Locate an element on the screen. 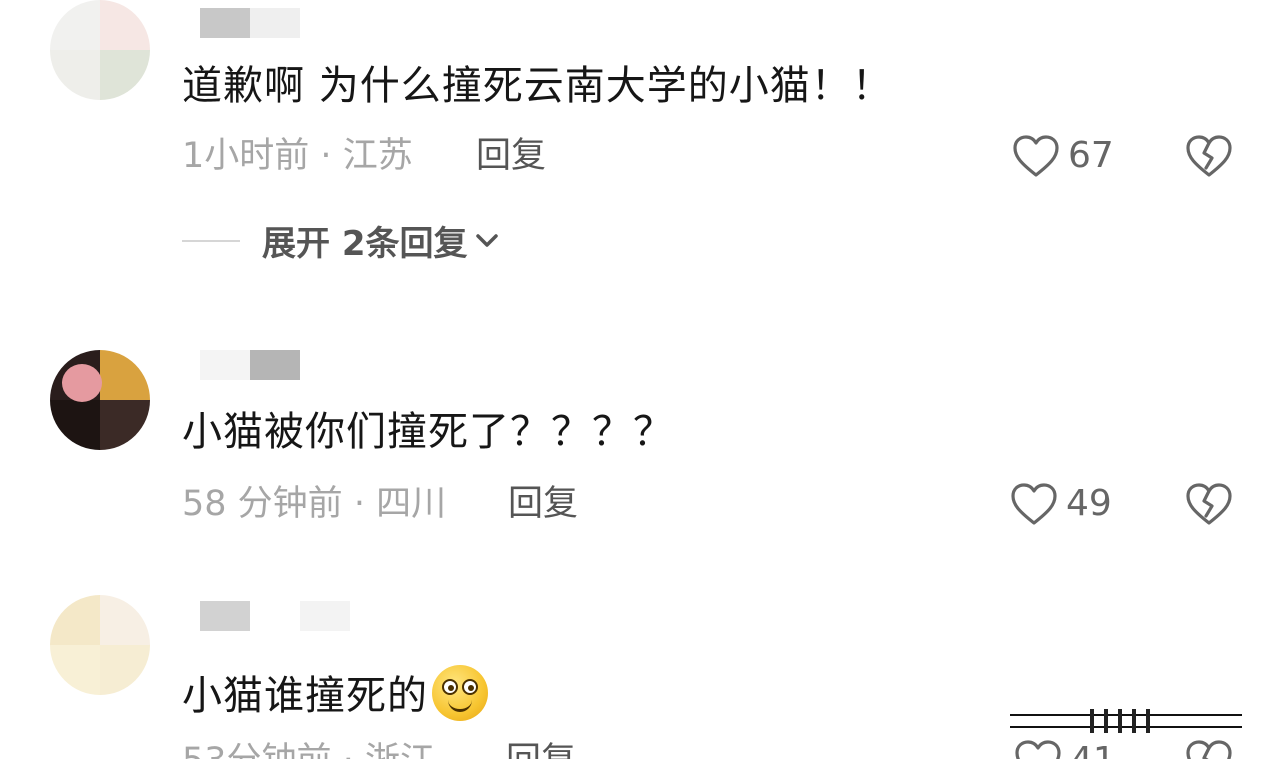 Image resolution: width=1263 pixels, height=759 pixels. comment-text: 小猫被你们撞死了？？？？ is located at coordinates (428, 432).